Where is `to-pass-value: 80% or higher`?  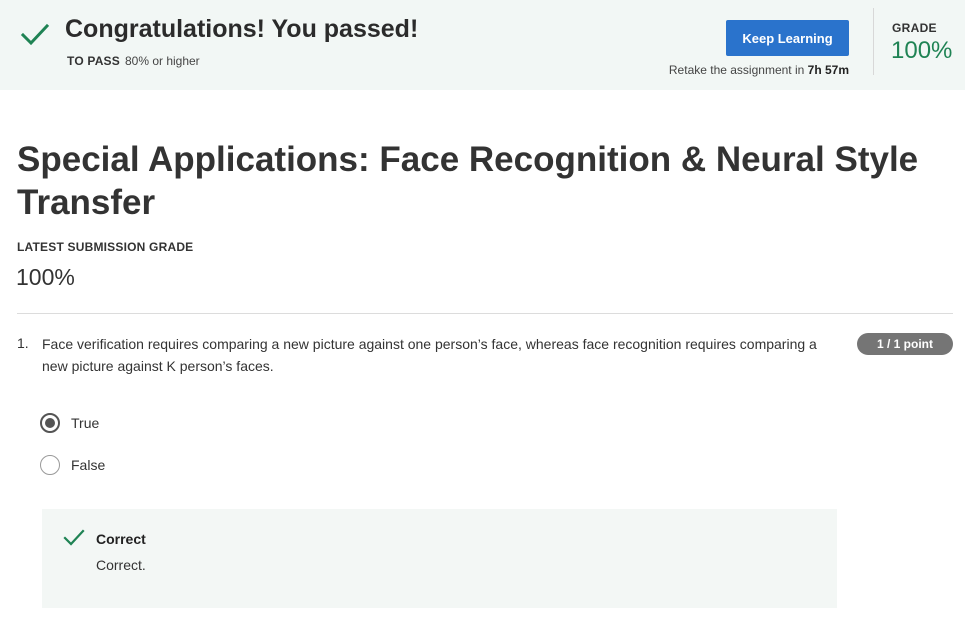 to-pass-value: 80% or higher is located at coordinates (162, 61).